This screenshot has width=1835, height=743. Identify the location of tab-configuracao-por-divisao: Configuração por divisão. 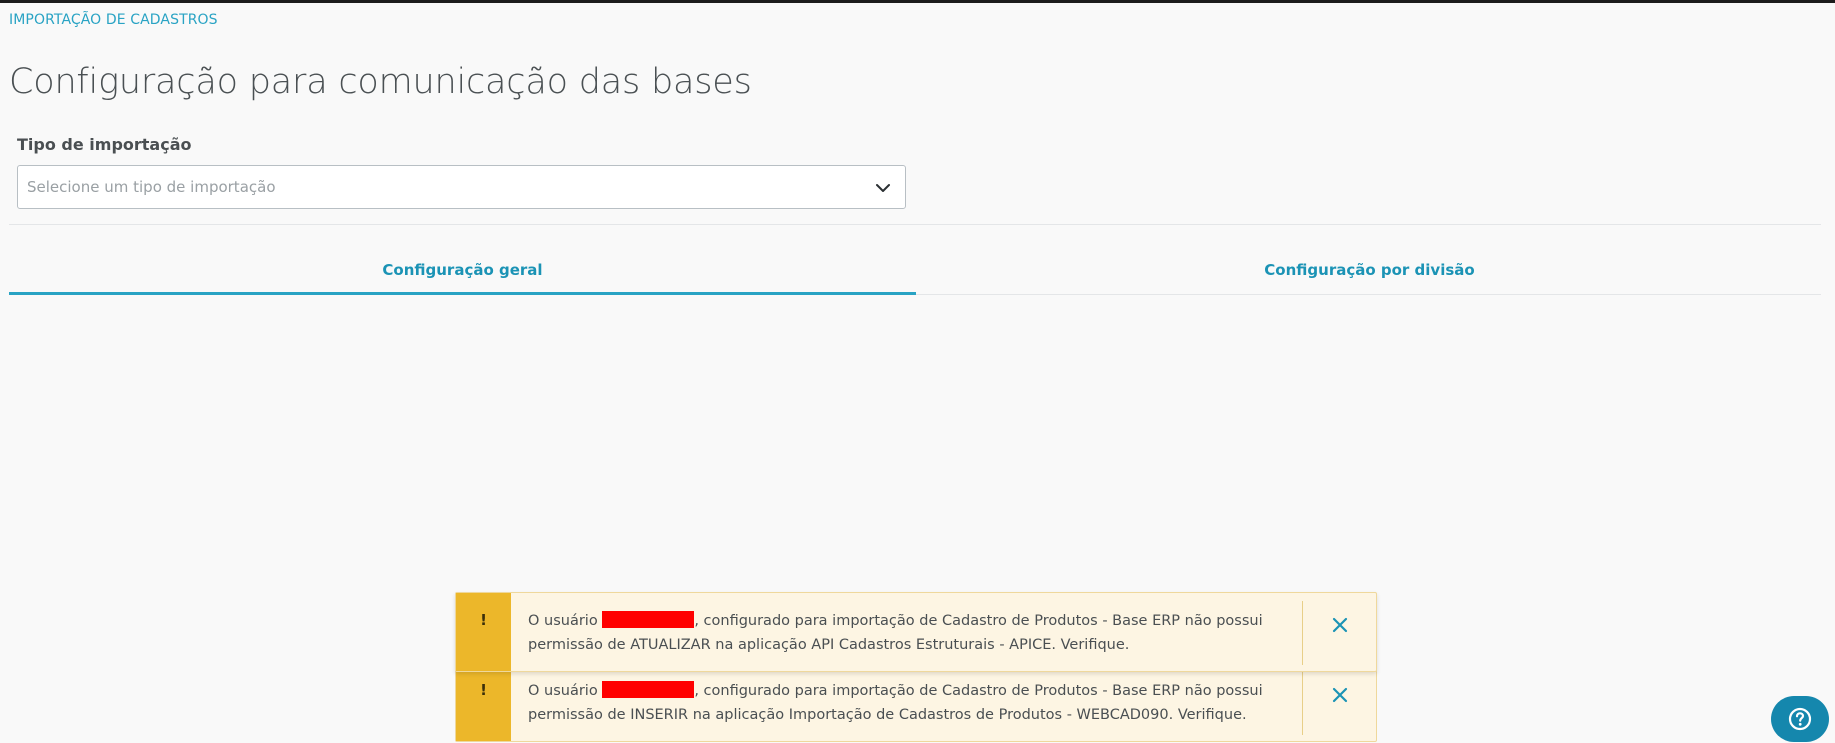
(1369, 273).